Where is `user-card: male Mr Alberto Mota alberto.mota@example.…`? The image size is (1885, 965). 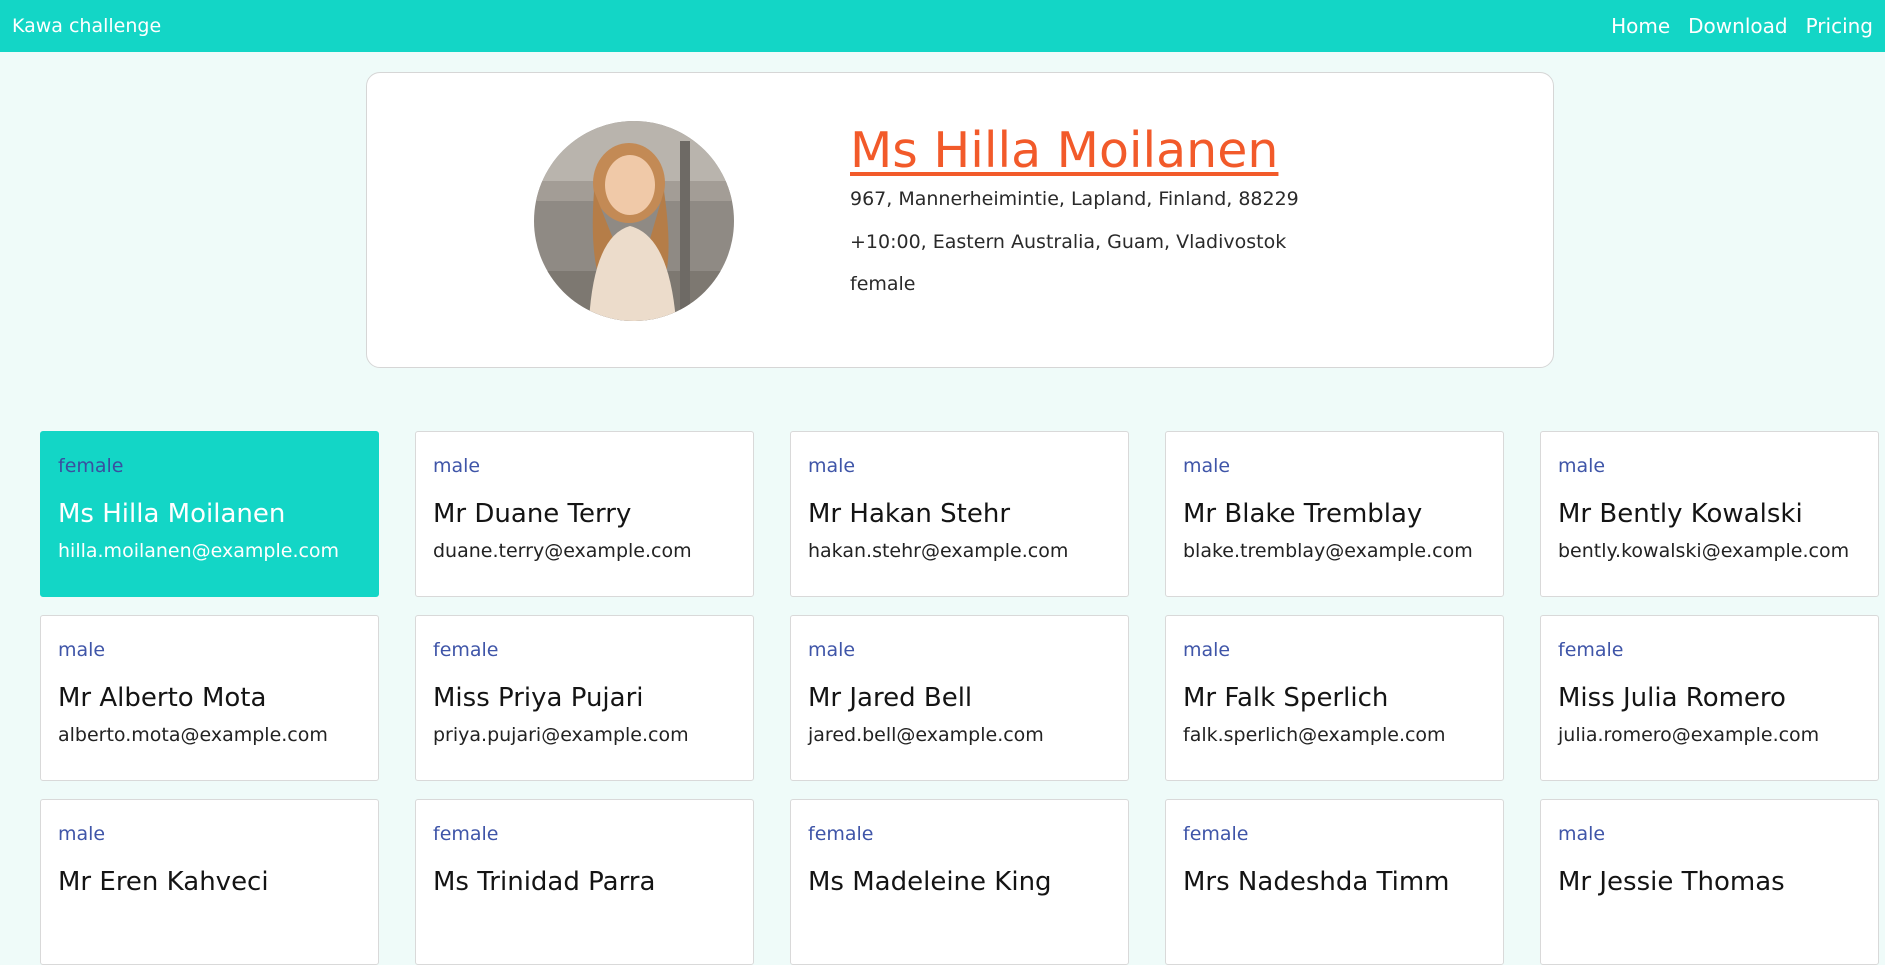 user-card: male Mr Alberto Mota alberto.mota@example.… is located at coordinates (209, 698).